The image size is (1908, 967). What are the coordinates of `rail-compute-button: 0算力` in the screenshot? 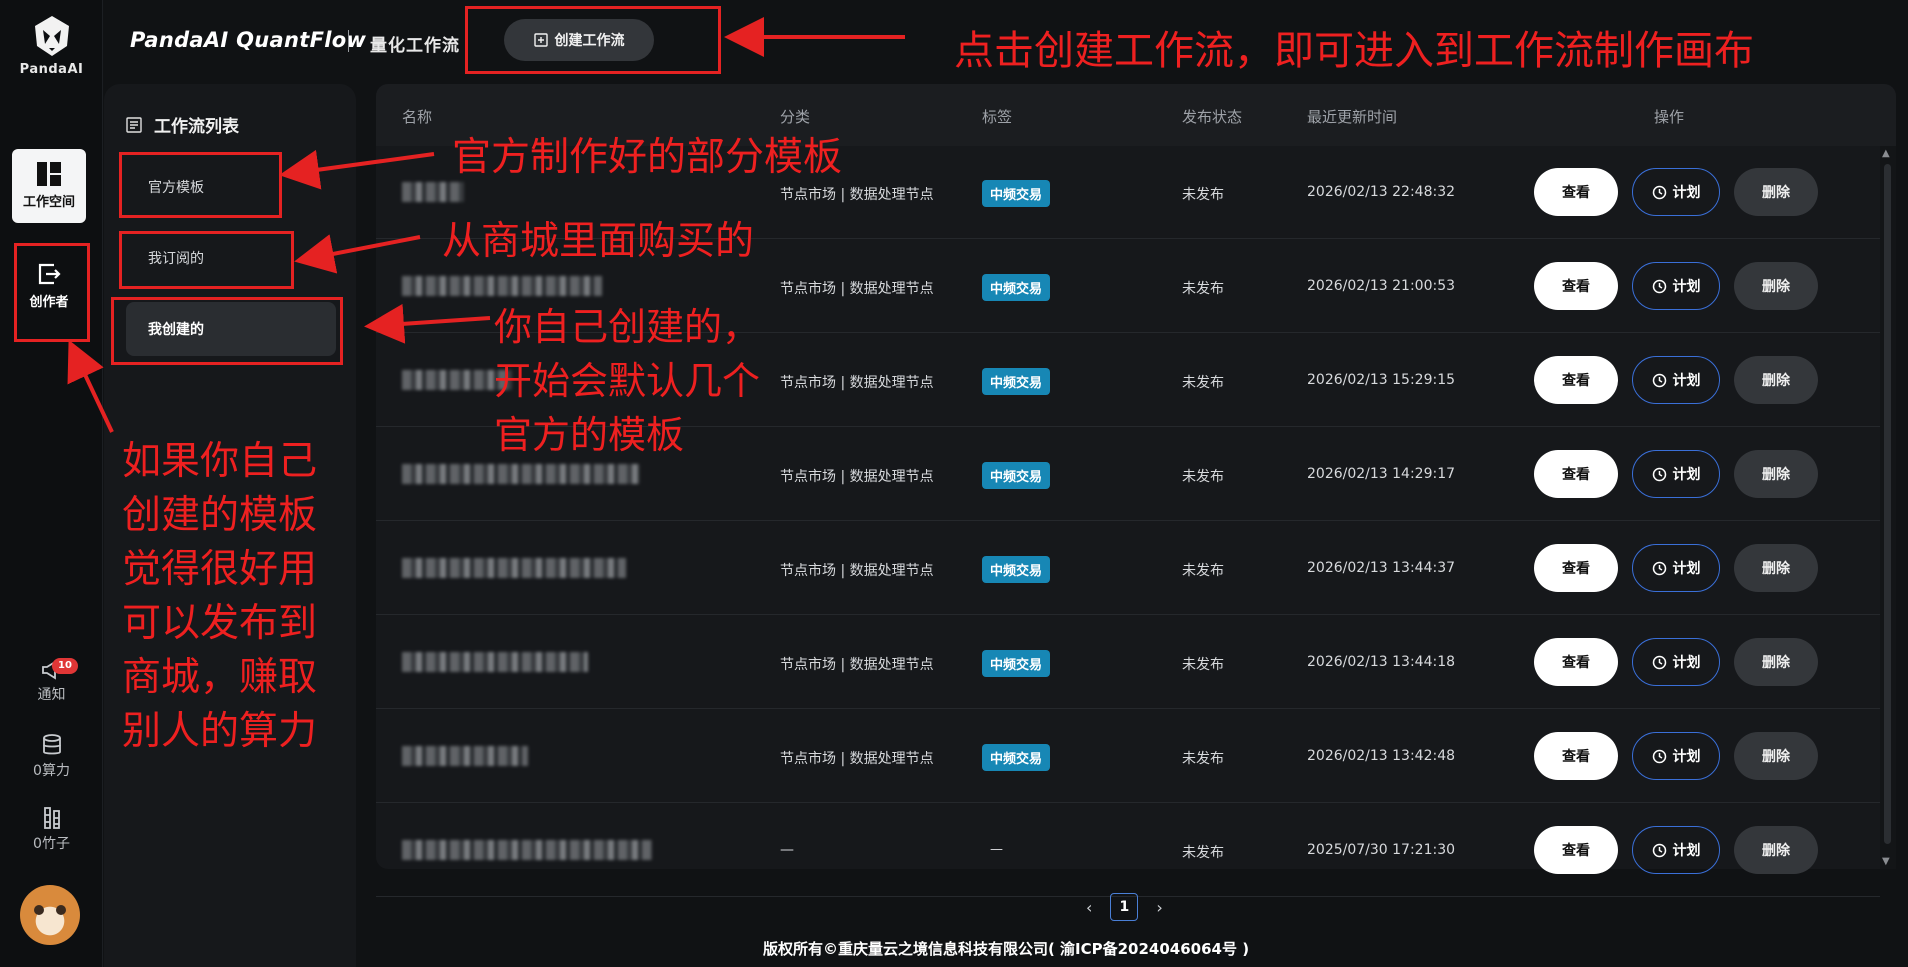 It's located at (51, 757).